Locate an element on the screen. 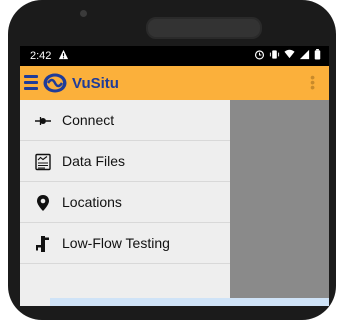  alarm-icon is located at coordinates (259, 56).